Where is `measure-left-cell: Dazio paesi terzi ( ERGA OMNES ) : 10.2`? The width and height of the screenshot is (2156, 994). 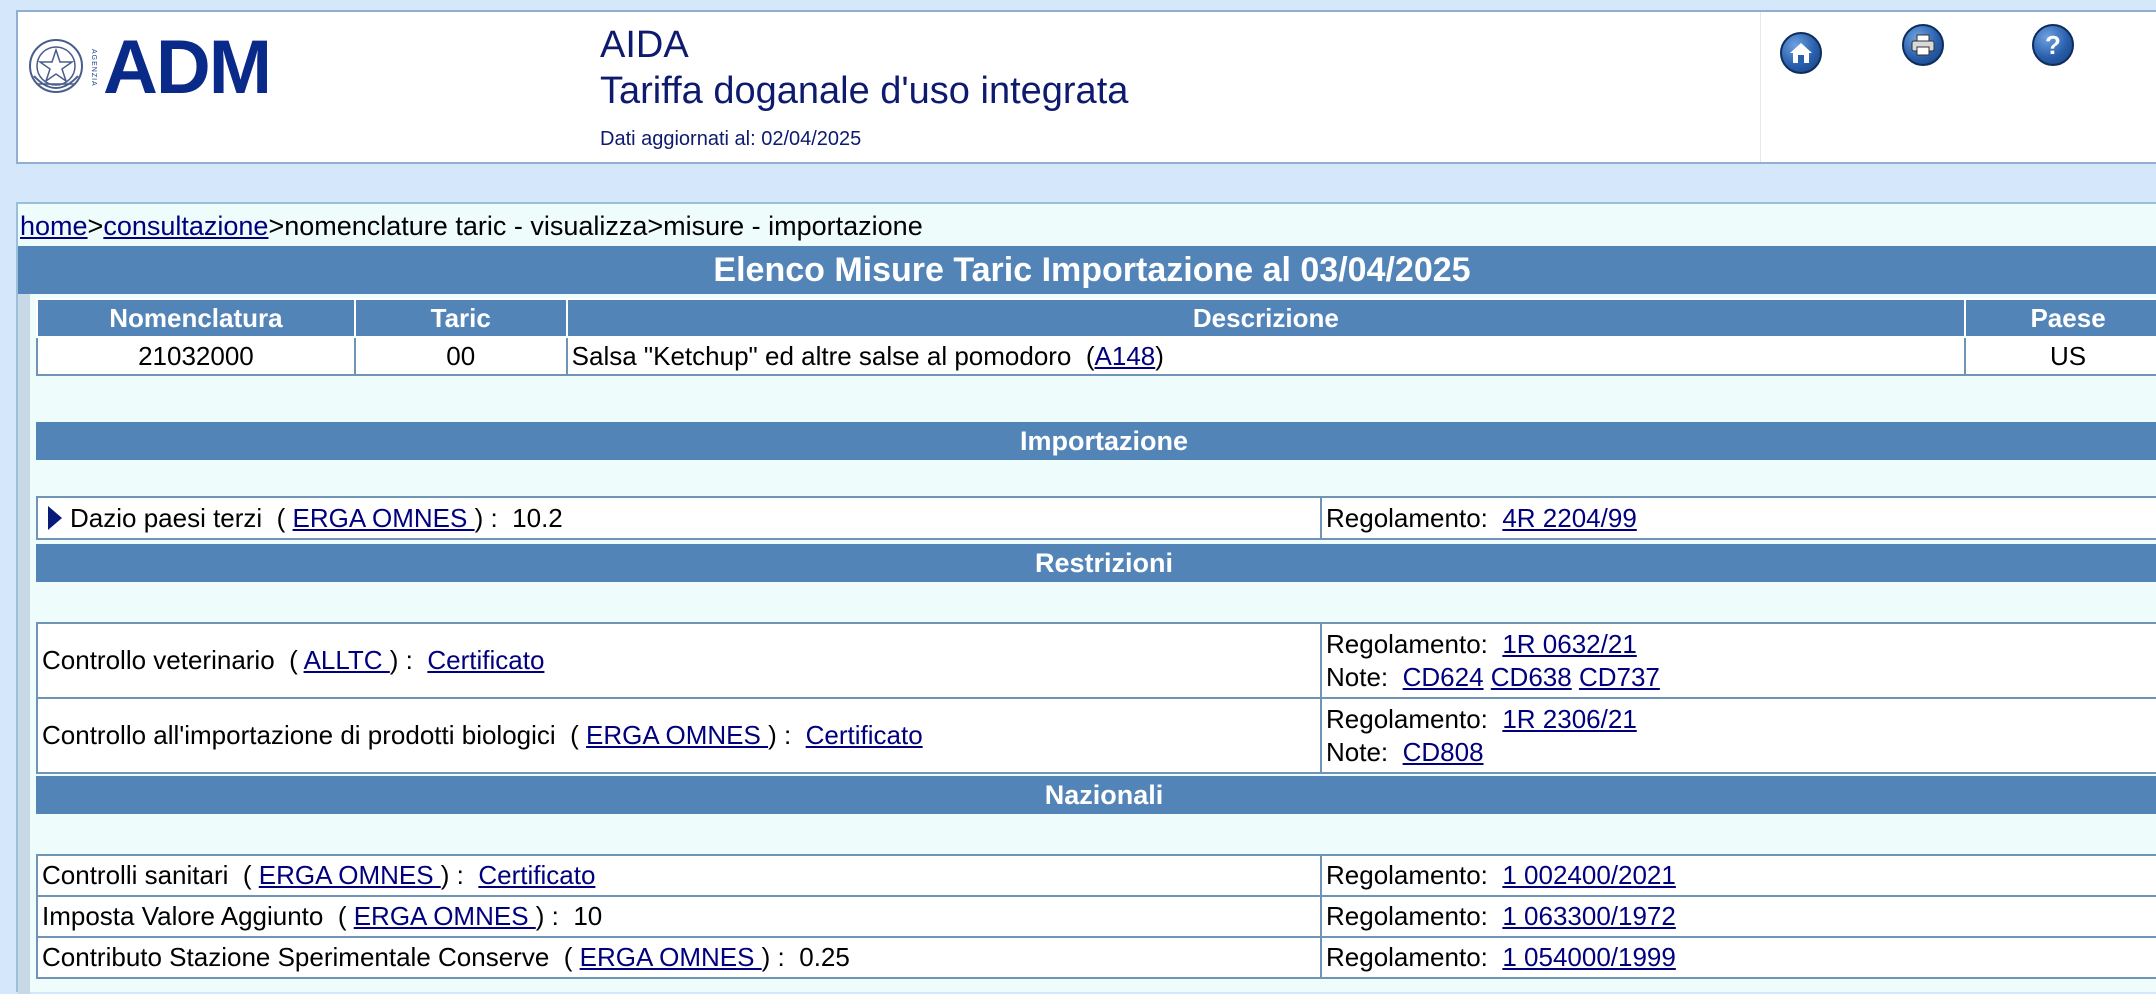 measure-left-cell: Dazio paesi terzi ( ERGA OMNES ) : 10.2 is located at coordinates (679, 518).